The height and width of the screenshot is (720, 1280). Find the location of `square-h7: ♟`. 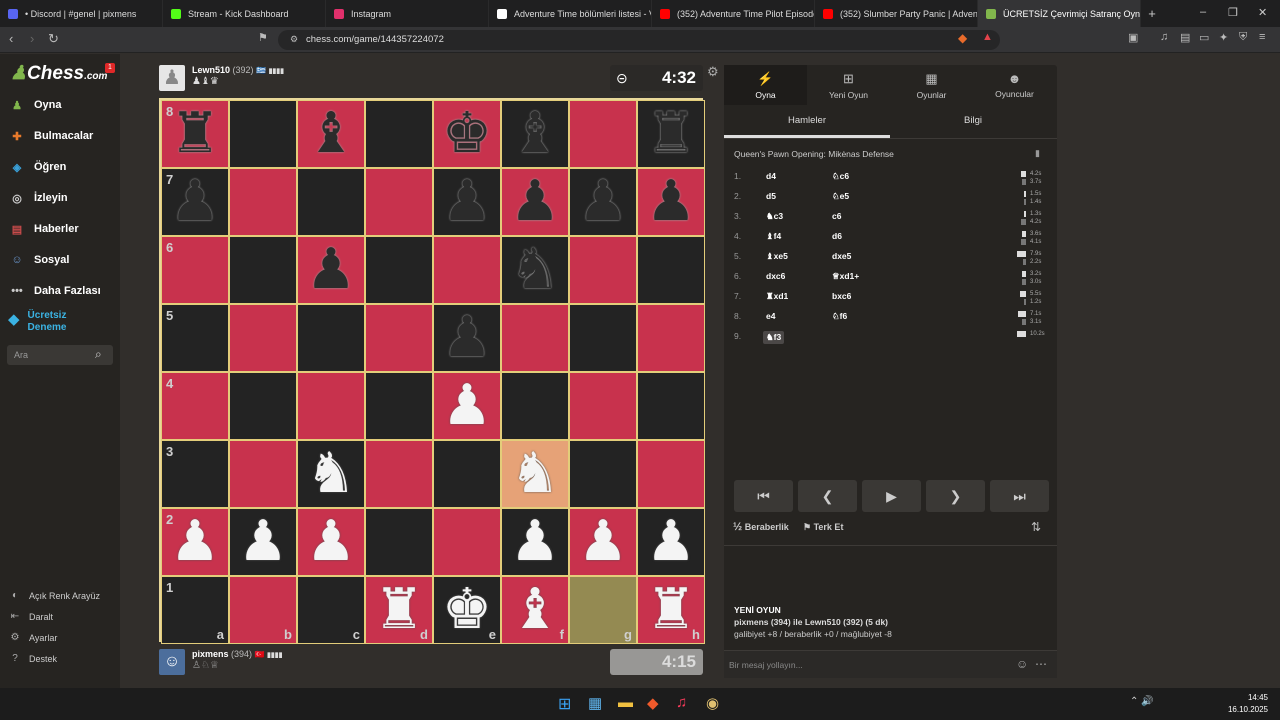

square-h7: ♟ is located at coordinates (671, 202).